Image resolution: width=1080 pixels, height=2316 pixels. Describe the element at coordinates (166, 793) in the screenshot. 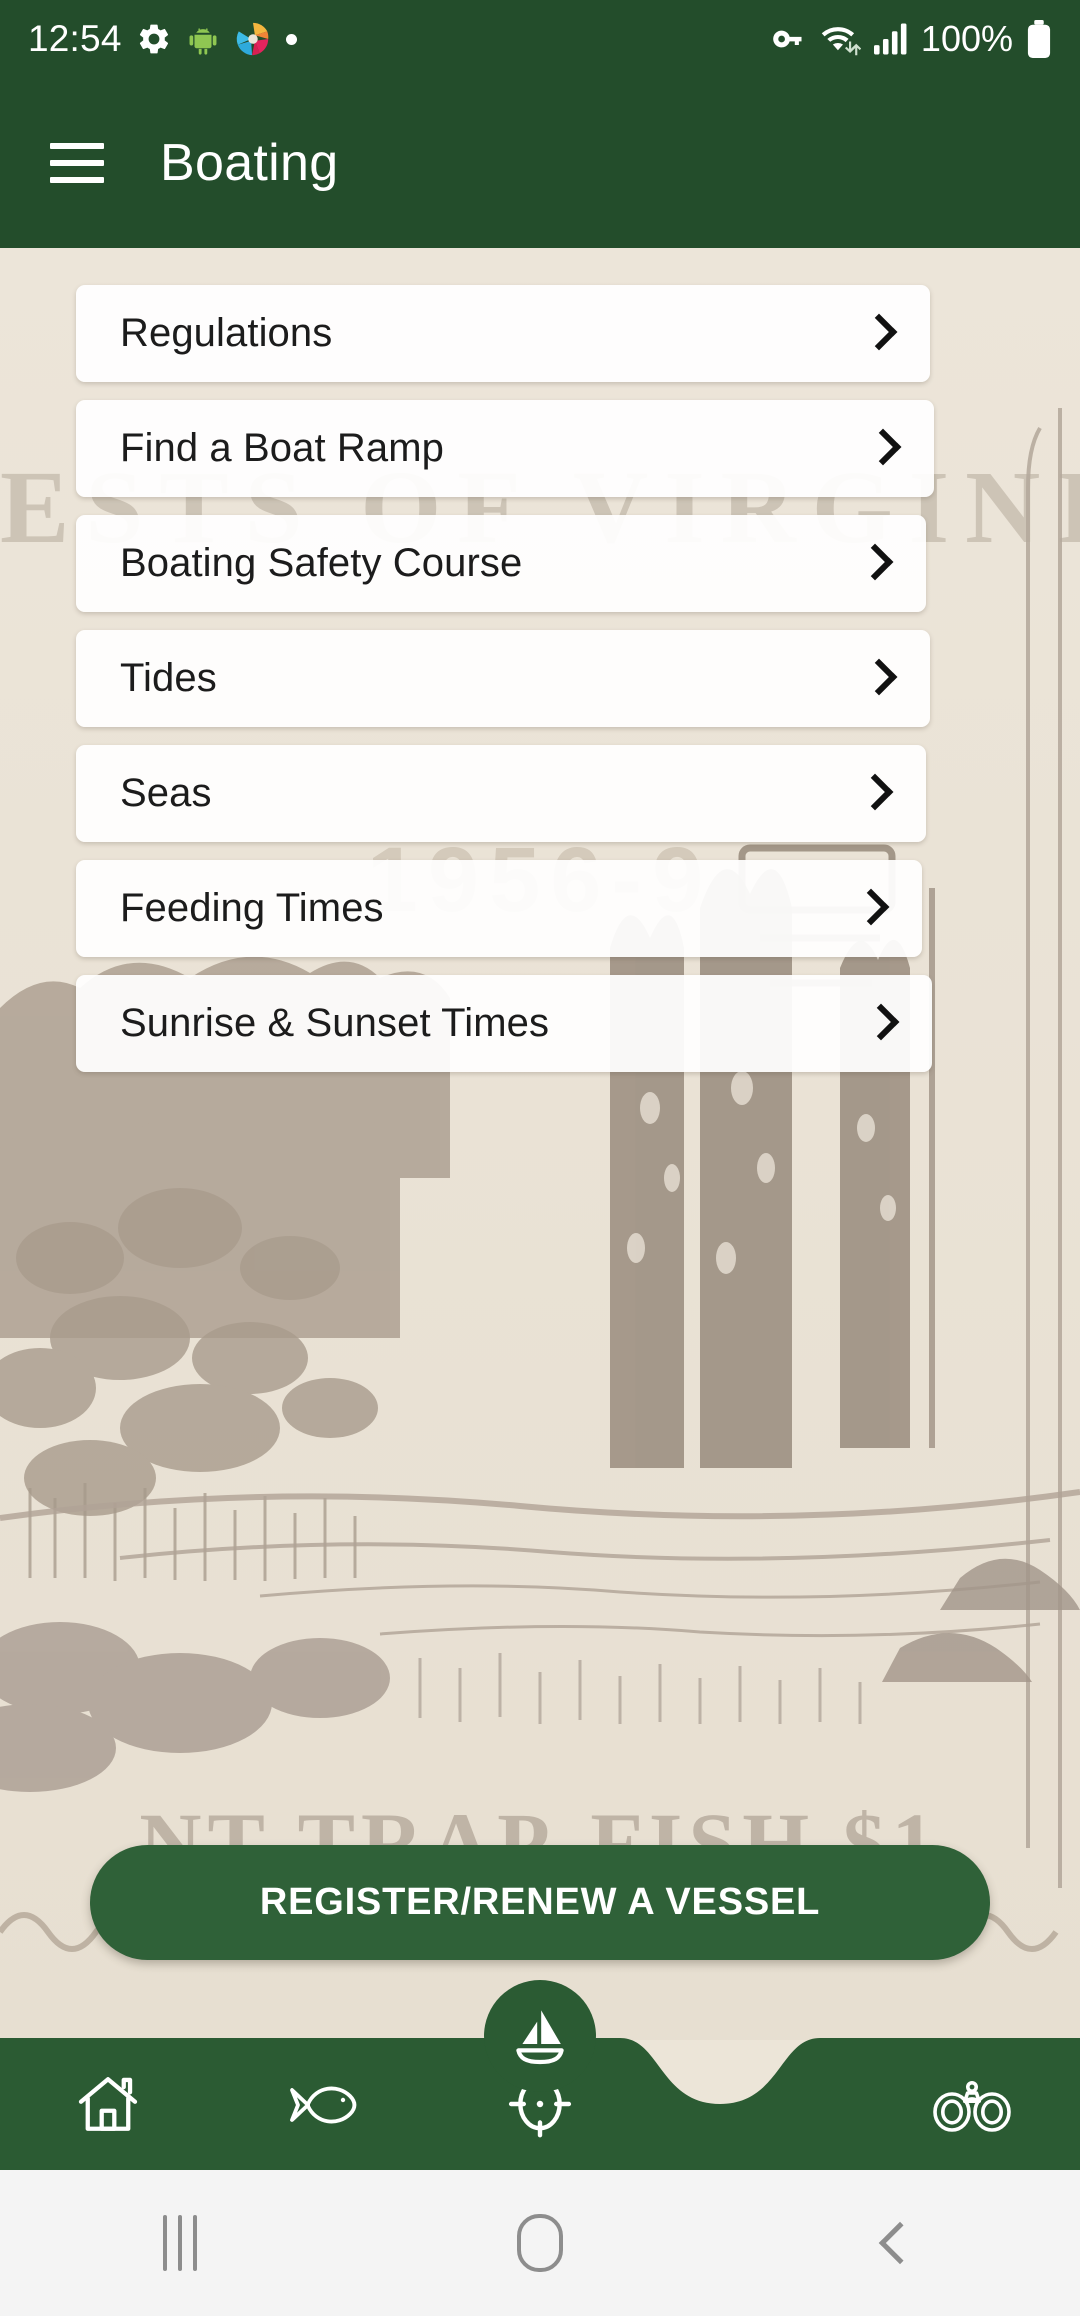

I see `menu-item-label: Seas` at that location.